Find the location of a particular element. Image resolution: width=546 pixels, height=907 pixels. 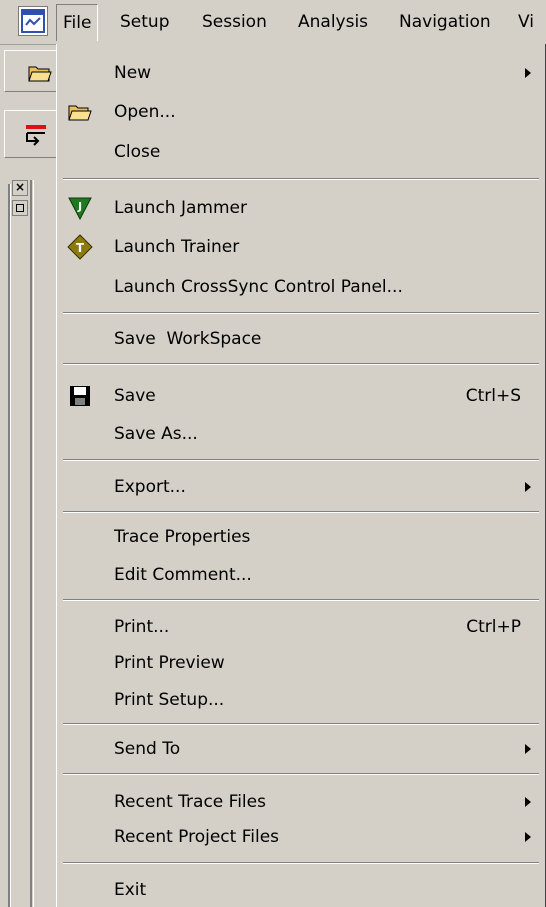

floppy-disk-icon is located at coordinates (80, 396).